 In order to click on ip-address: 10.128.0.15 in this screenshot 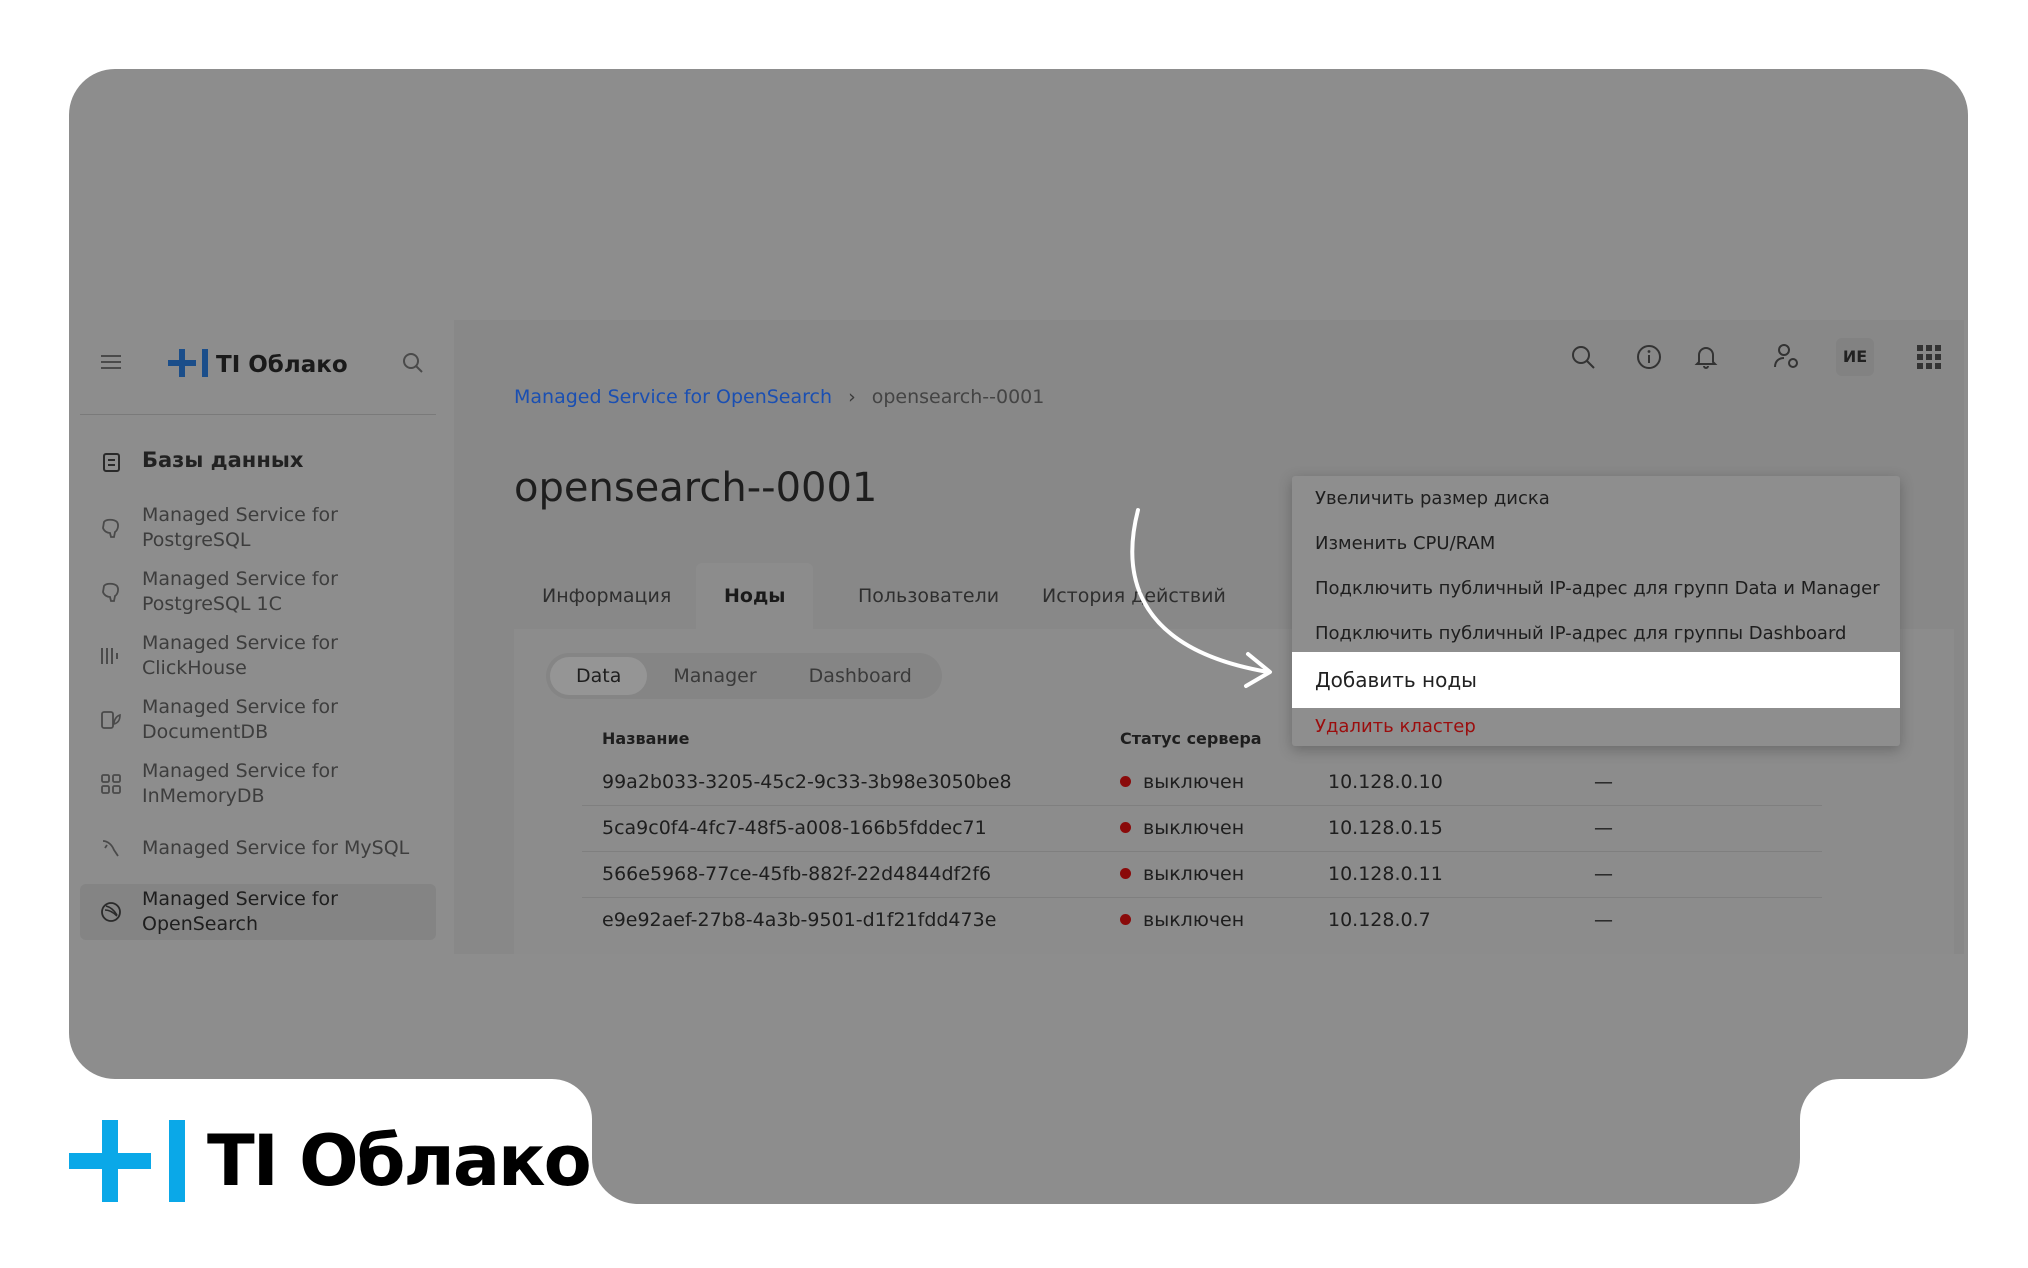, I will do `click(1385, 828)`.